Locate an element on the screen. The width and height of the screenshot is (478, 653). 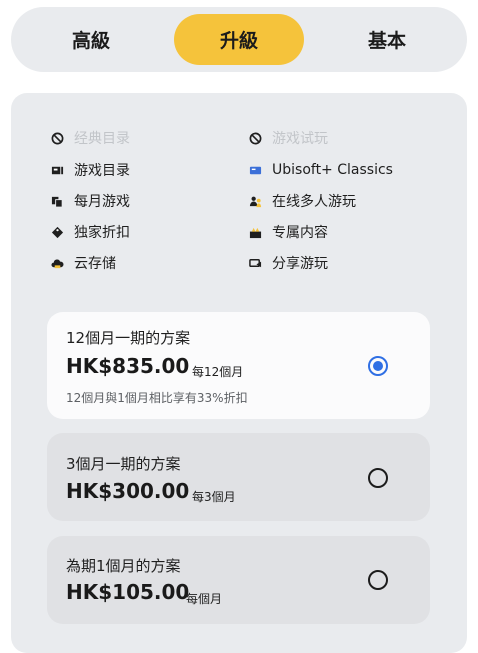
share-play-icon is located at coordinates (255, 263).